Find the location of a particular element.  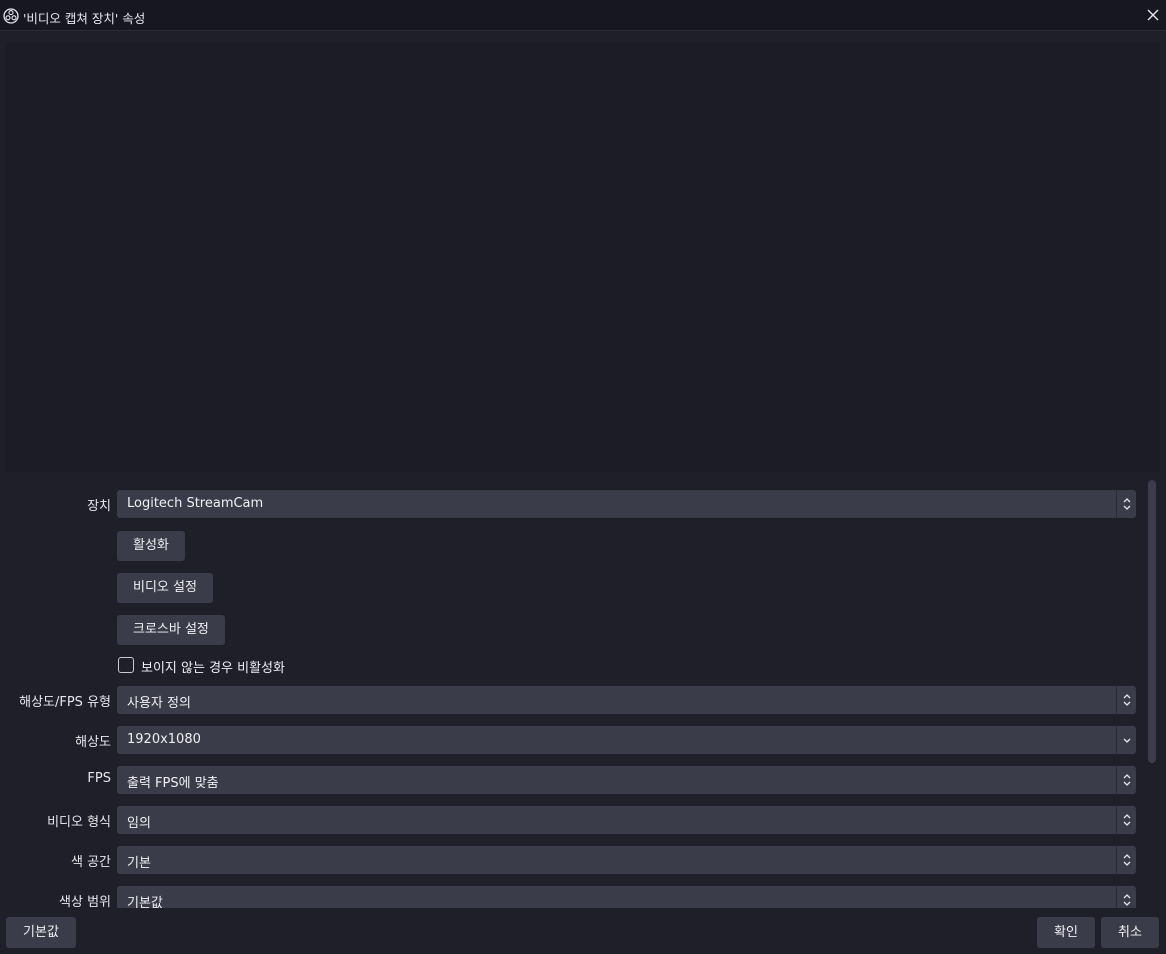

resolution-value: 1920x1080 is located at coordinates (164, 739).